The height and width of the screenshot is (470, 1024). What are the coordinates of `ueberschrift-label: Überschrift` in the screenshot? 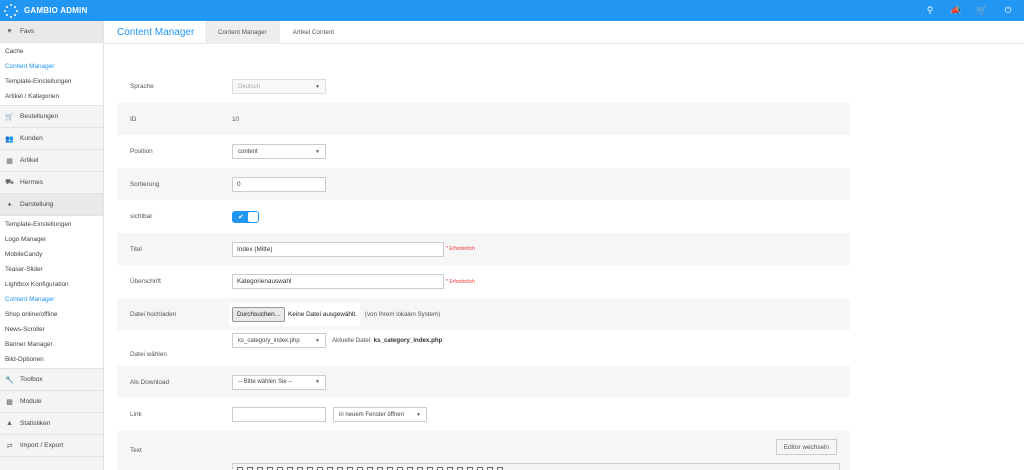 It's located at (145, 281).